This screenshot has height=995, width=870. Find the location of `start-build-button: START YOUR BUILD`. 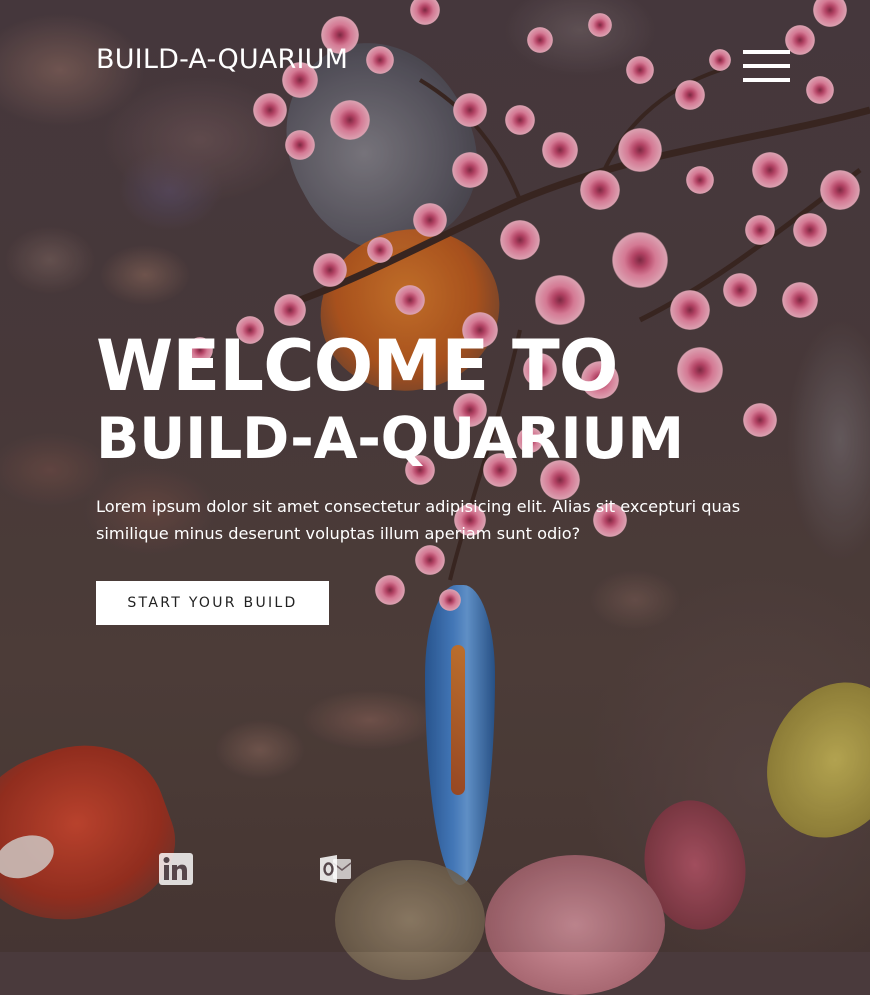

start-build-button: START YOUR BUILD is located at coordinates (212, 603).